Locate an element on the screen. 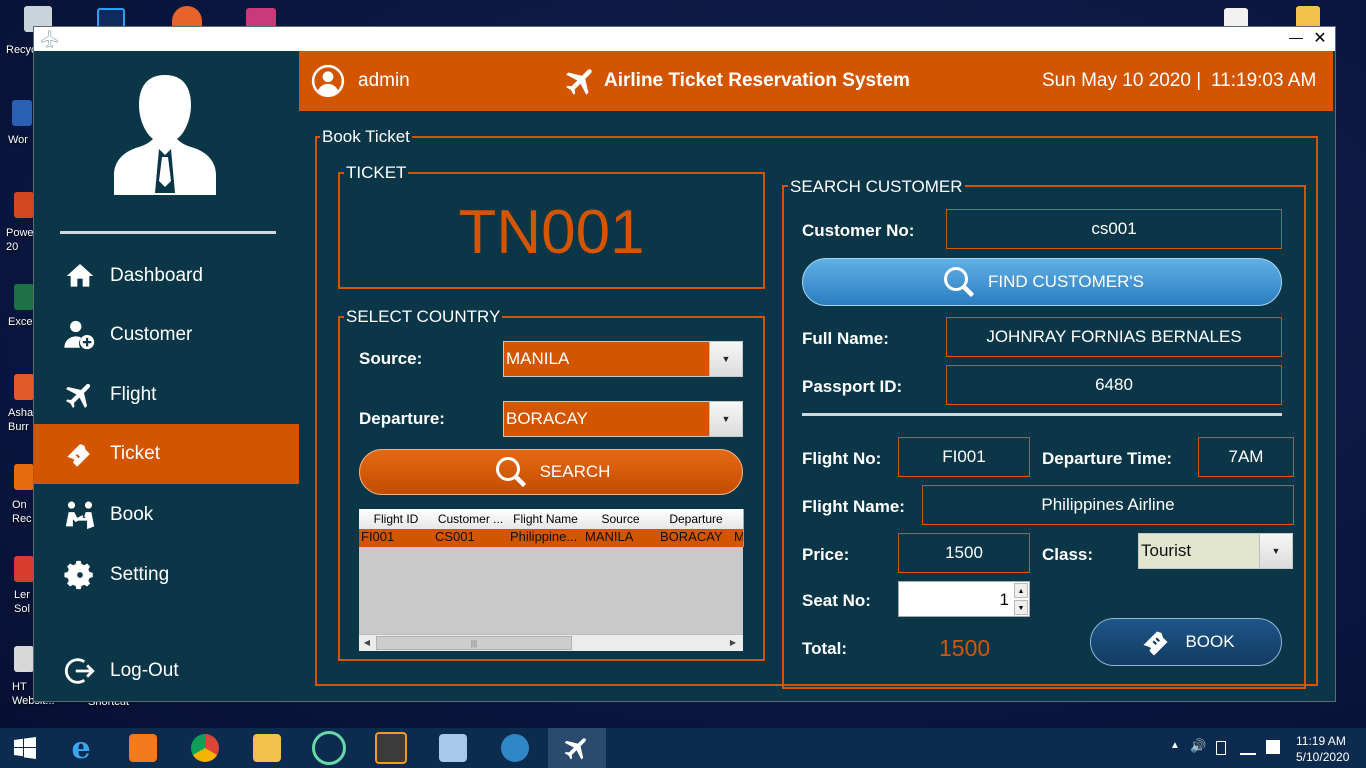  internet-explorer-icon: e is located at coordinates (81, 748).